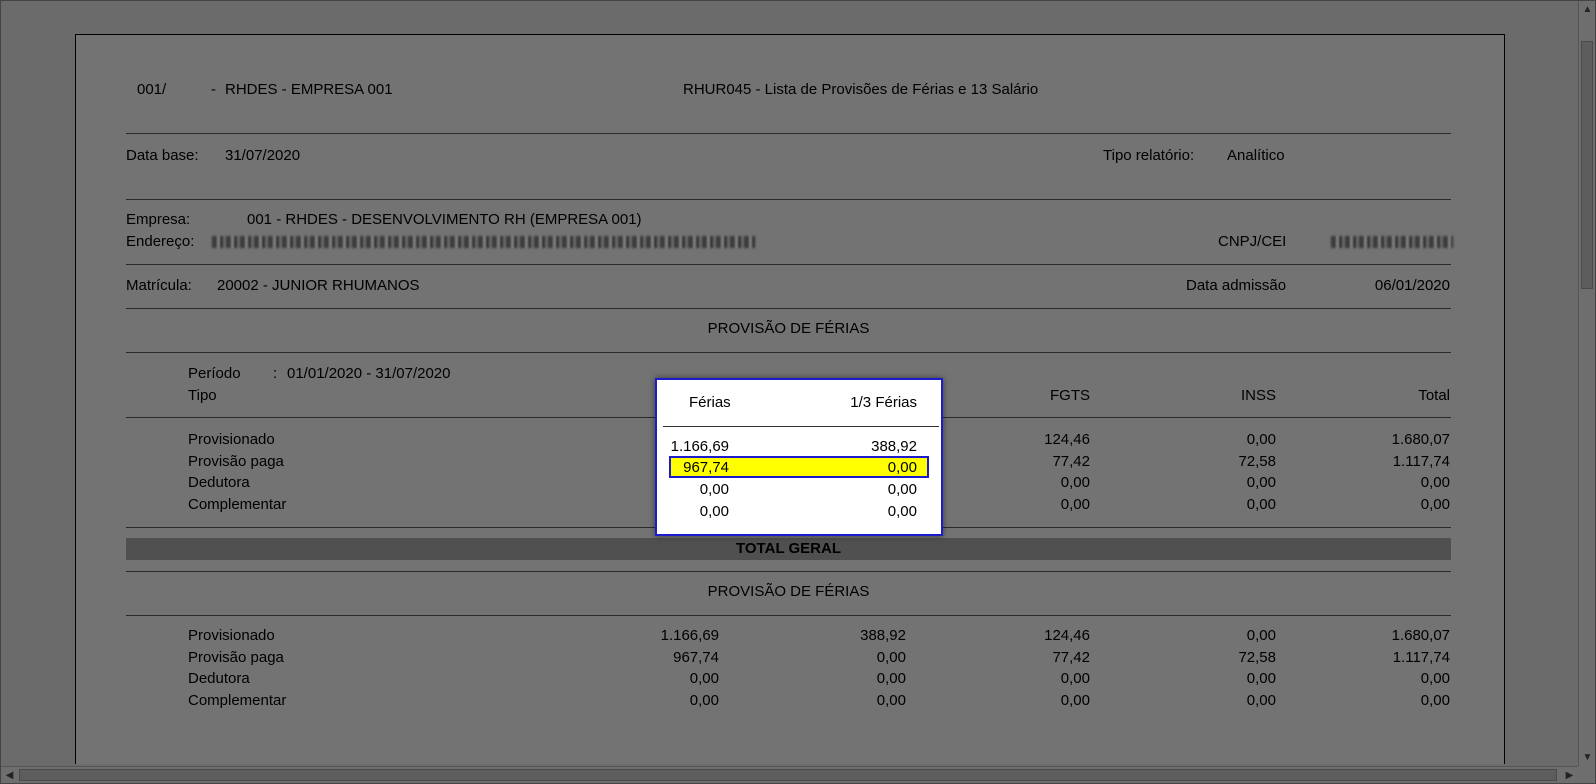 The width and height of the screenshot is (1596, 784). Describe the element at coordinates (799, 467) in the screenshot. I see `highlighted-row: 967,74 0,00` at that location.